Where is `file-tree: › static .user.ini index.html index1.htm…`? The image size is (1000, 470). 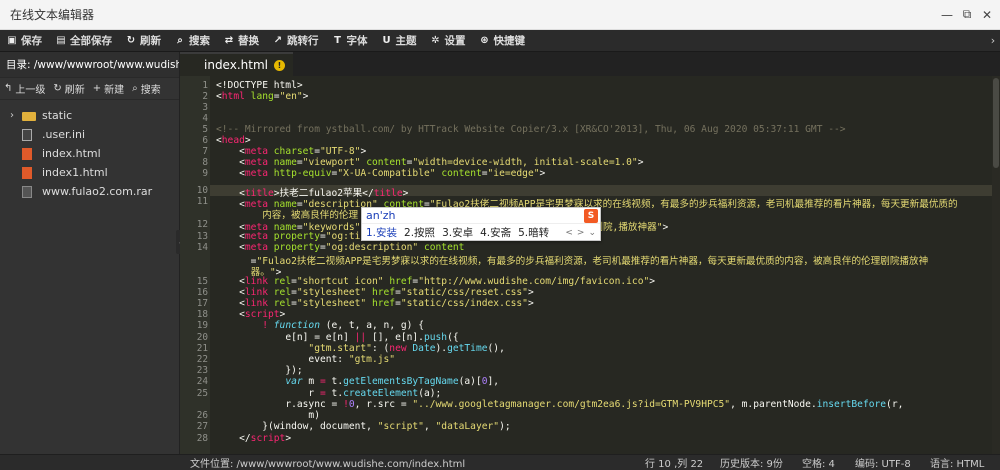 file-tree: › static .user.ini index.html index1.htm… is located at coordinates (89, 150).